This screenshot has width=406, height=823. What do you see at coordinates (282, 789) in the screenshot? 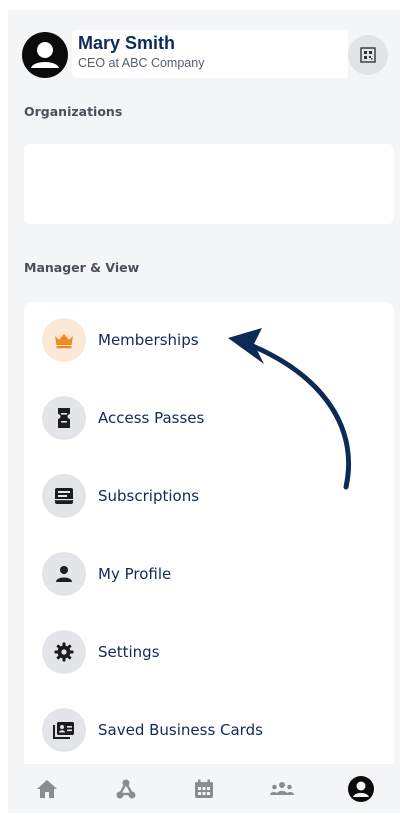
I see `group-icon` at bounding box center [282, 789].